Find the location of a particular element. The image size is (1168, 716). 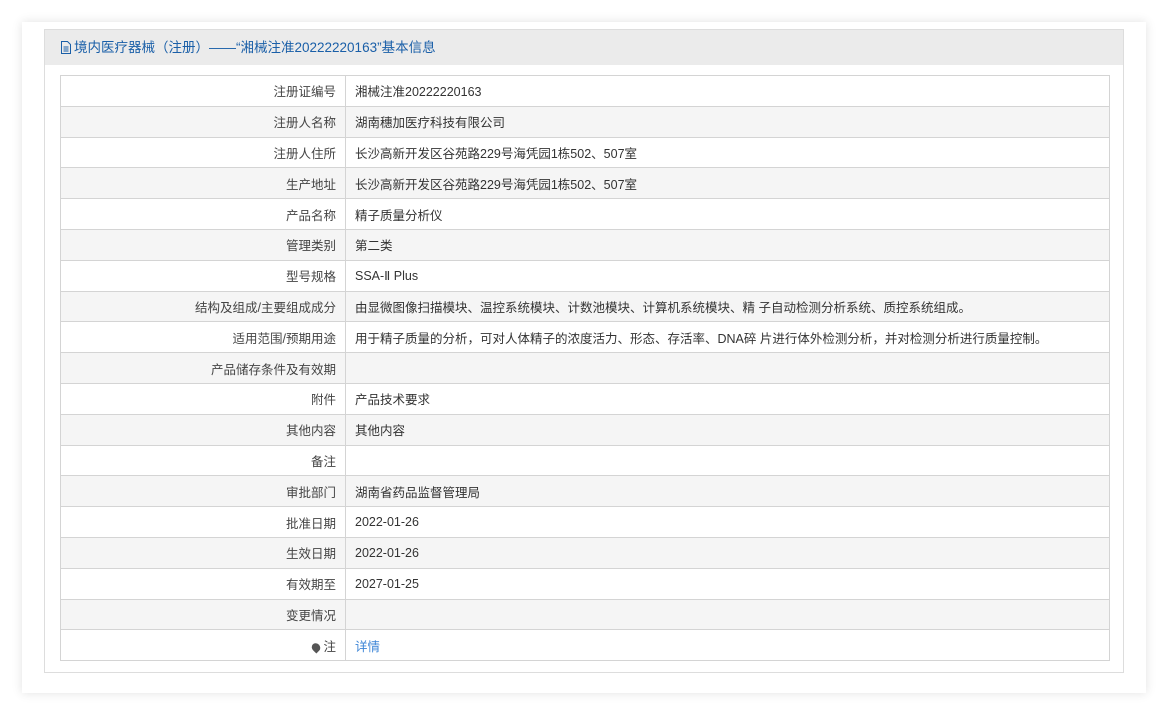

field-value: SSA-Ⅱ Plus is located at coordinates (727, 275).